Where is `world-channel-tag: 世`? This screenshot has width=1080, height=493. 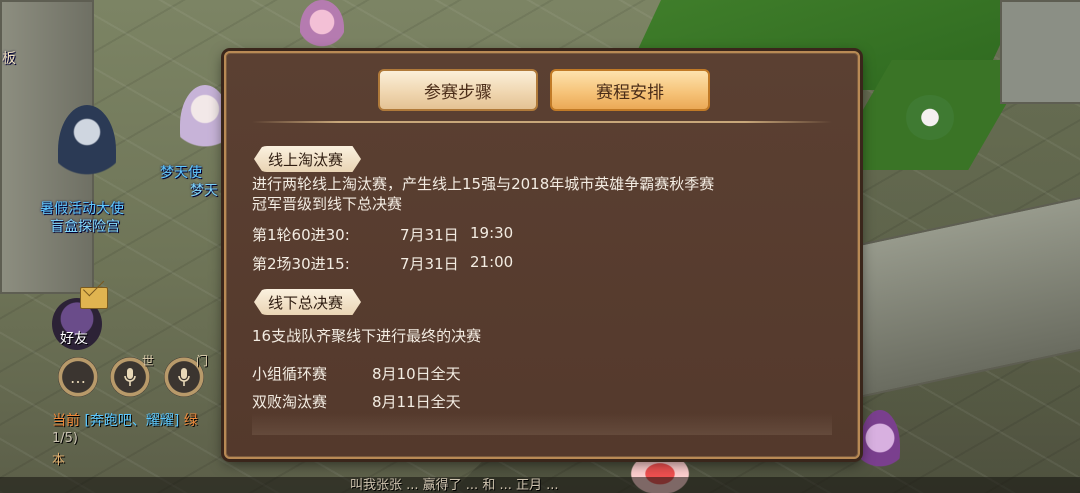
world-channel-tag: 世 is located at coordinates (148, 361).